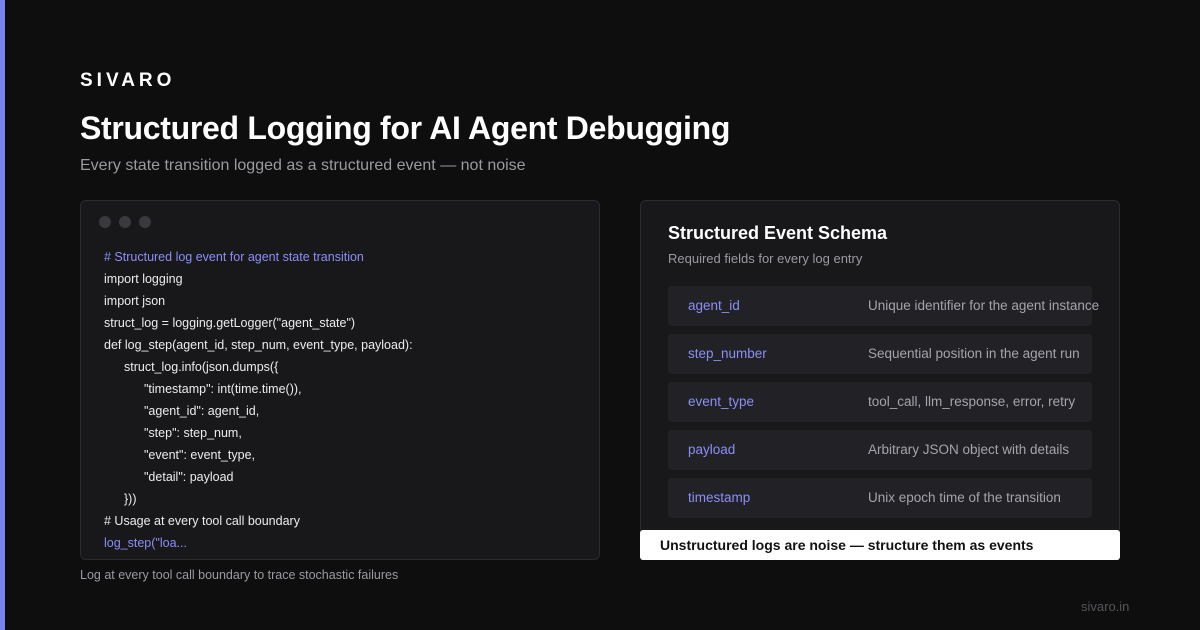 The height and width of the screenshot is (630, 1200). What do you see at coordinates (1105, 606) in the screenshot?
I see `footer-url: sivaro.in` at bounding box center [1105, 606].